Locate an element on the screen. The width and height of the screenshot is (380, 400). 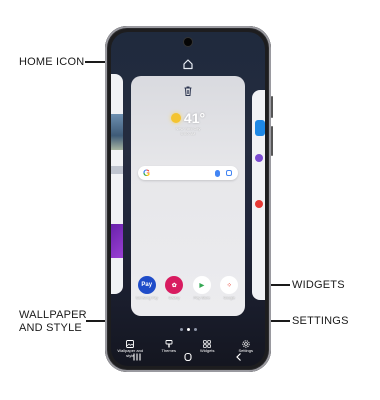
app-samsung-pay: Pay Samsung Pay is located at coordinates (147, 288).